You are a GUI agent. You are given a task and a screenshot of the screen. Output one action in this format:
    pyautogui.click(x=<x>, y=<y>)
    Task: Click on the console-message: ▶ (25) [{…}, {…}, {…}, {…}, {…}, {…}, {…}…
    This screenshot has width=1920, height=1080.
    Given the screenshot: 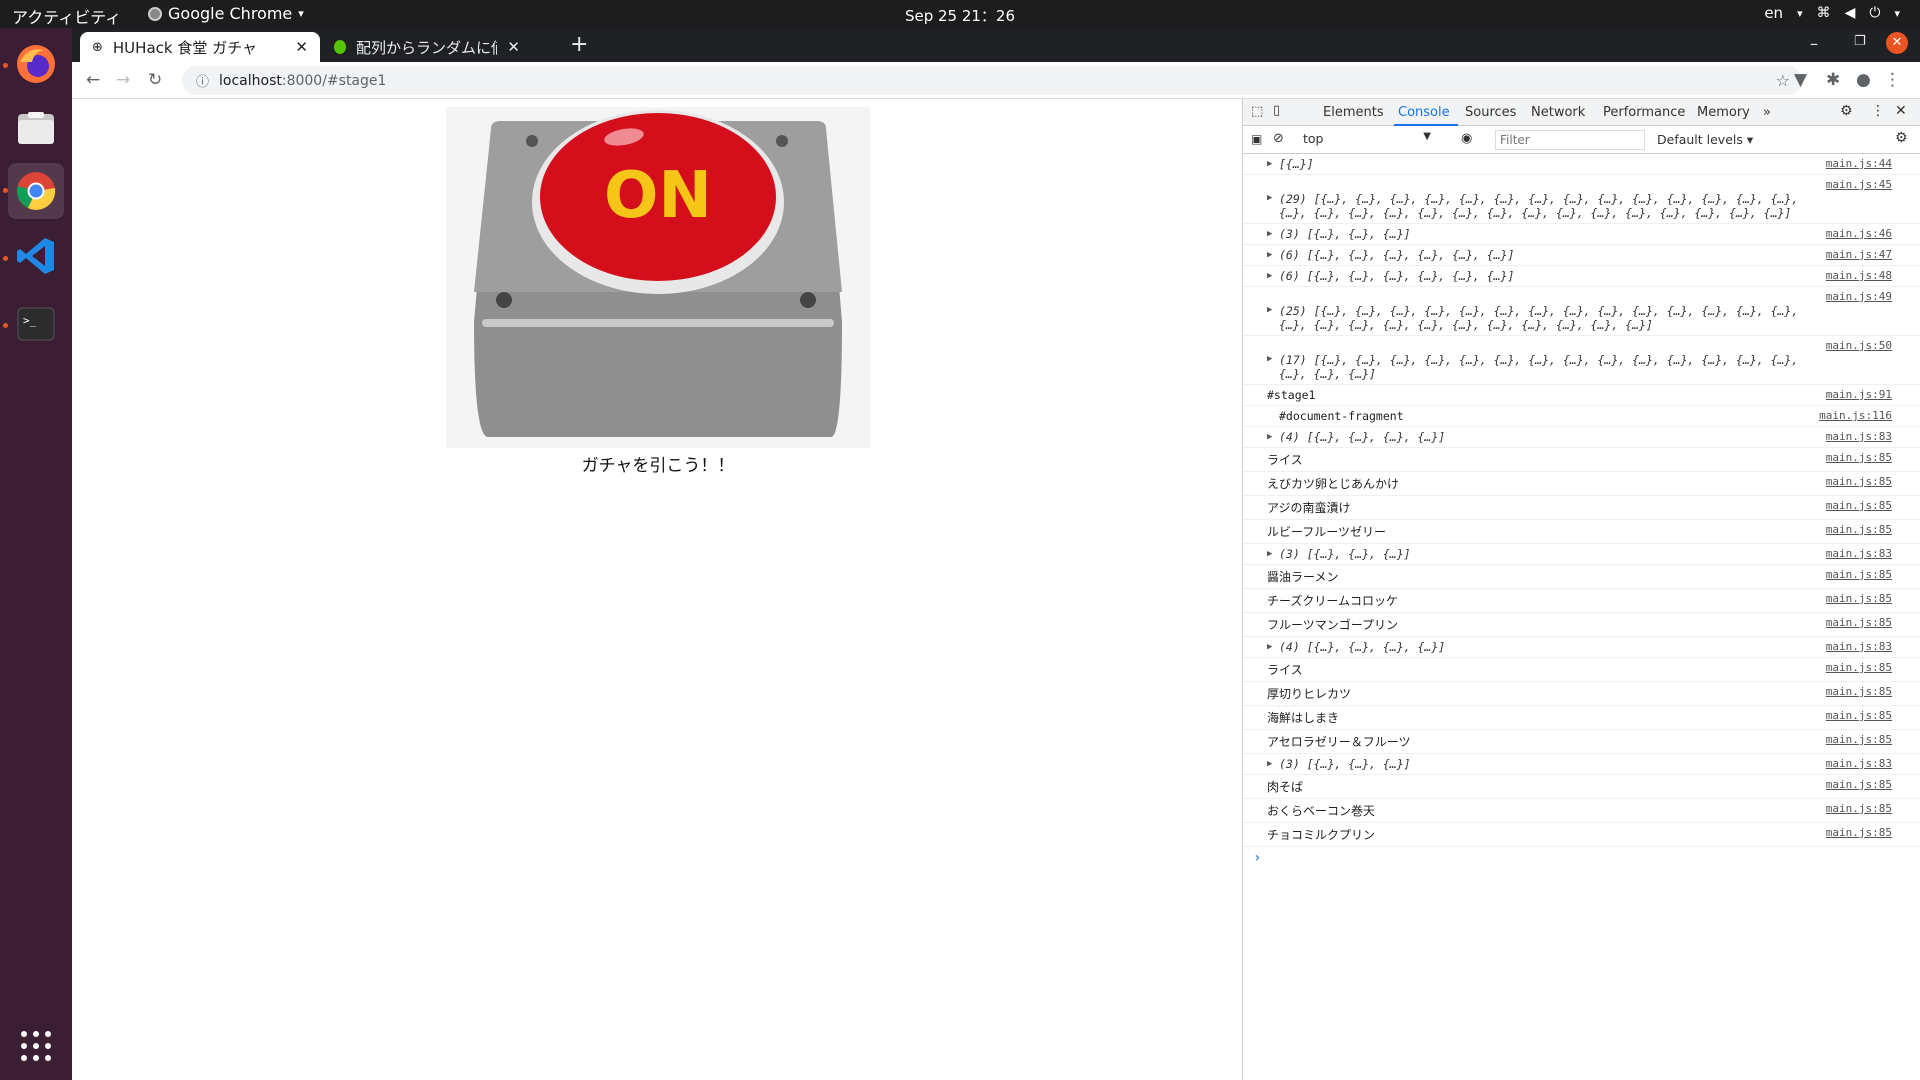 What is the action you would take?
    pyautogui.click(x=1581, y=311)
    